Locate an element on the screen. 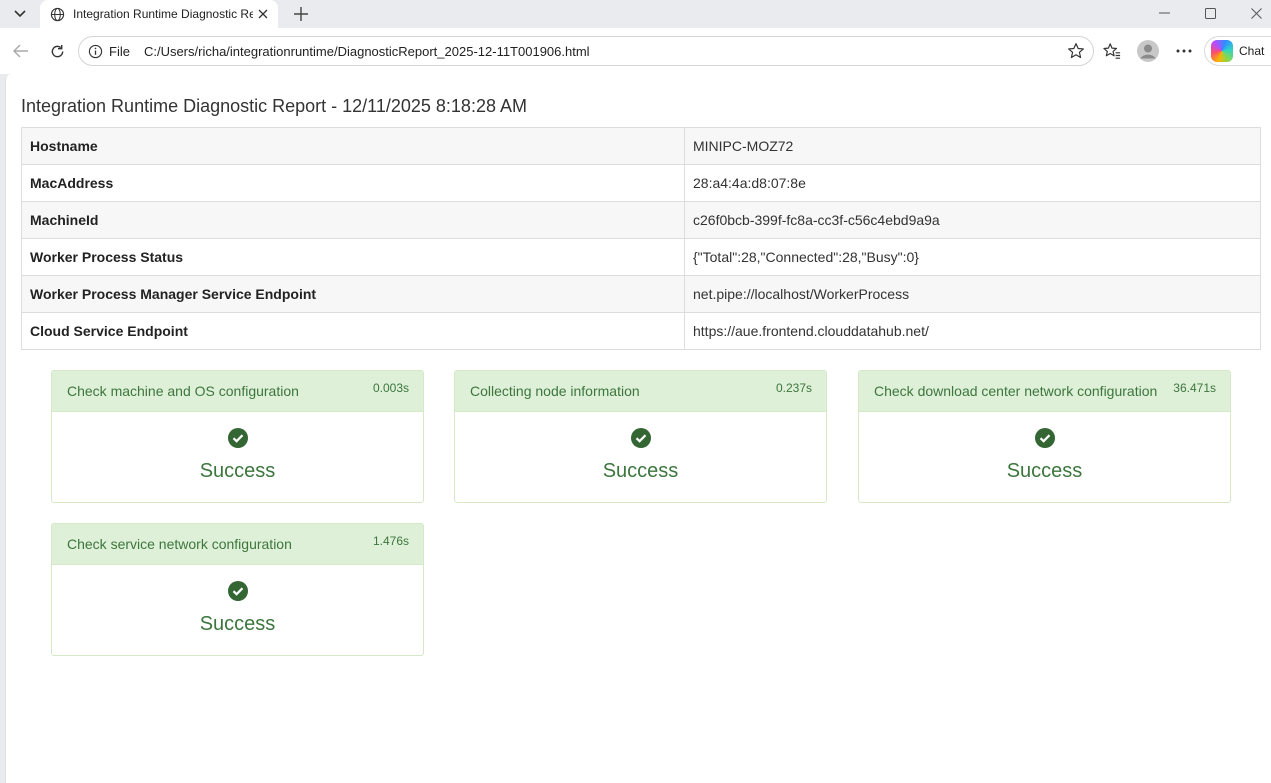  browser-tab: Integration Runtime Diagnostic Re is located at coordinates (159, 14).